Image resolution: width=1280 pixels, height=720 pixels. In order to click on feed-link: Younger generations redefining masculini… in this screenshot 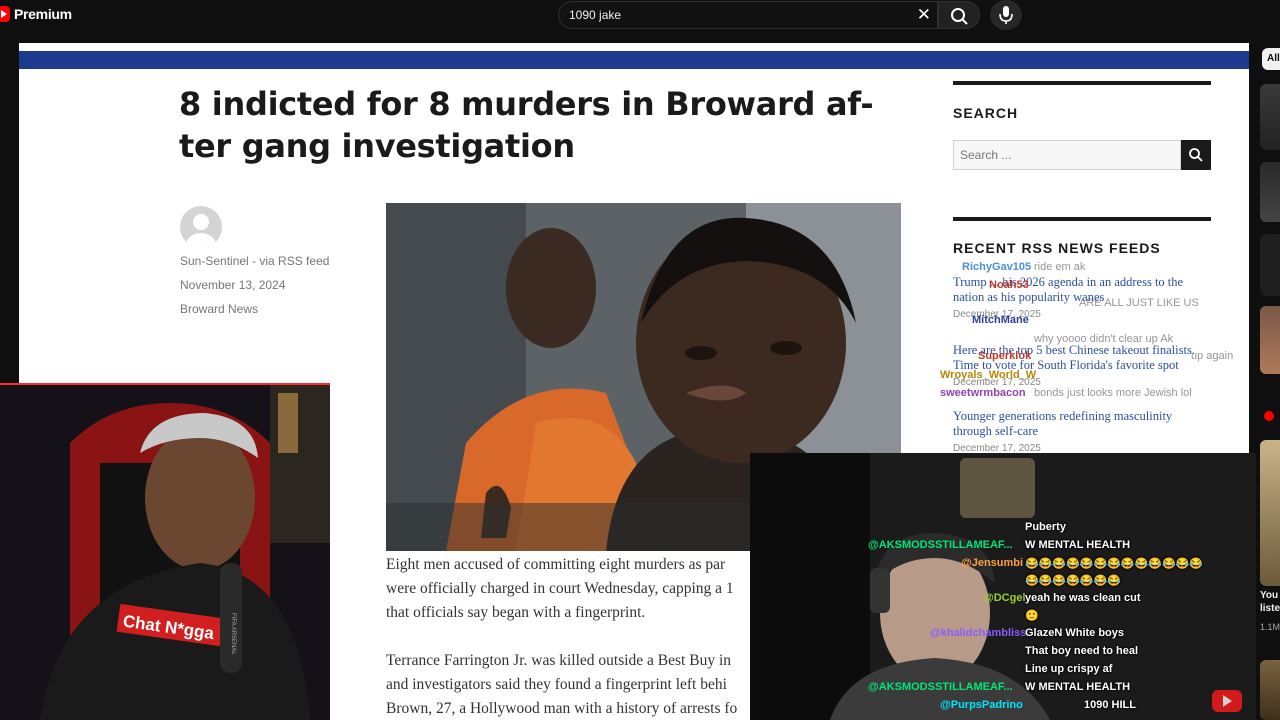, I will do `click(1083, 424)`.